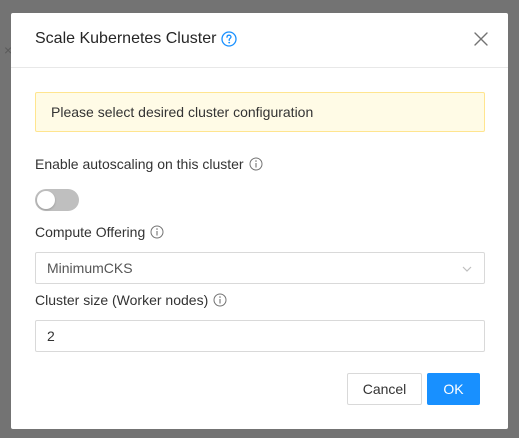  Describe the element at coordinates (229, 39) in the screenshot. I see `question-circle-icon` at that location.